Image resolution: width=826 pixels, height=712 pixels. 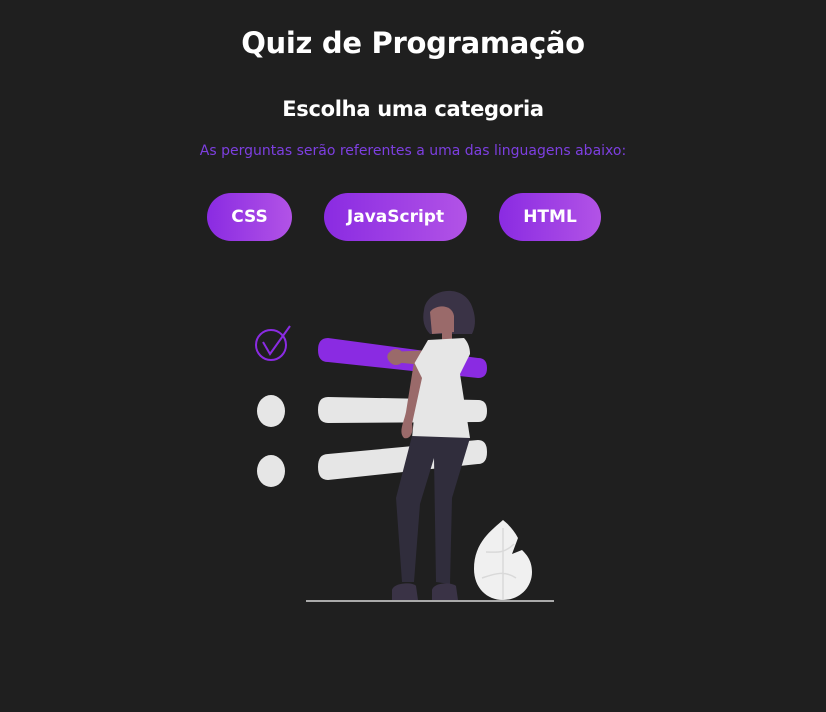 I want to click on category-html-button: HTML, so click(x=550, y=217).